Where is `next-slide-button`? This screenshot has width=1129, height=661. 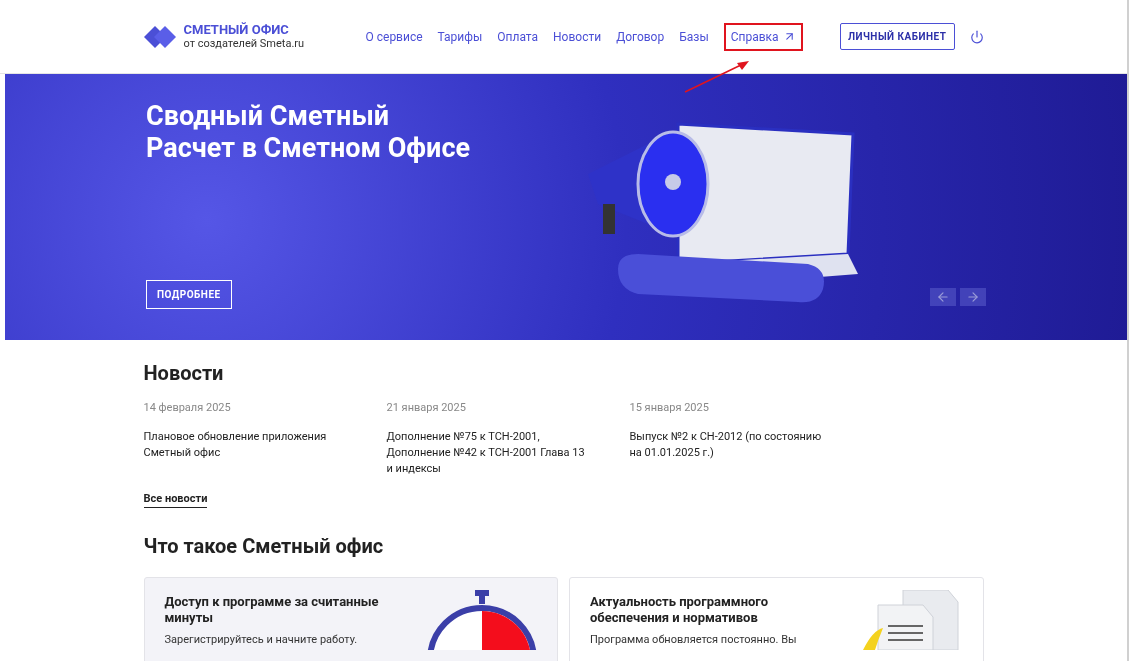
next-slide-button is located at coordinates (973, 297).